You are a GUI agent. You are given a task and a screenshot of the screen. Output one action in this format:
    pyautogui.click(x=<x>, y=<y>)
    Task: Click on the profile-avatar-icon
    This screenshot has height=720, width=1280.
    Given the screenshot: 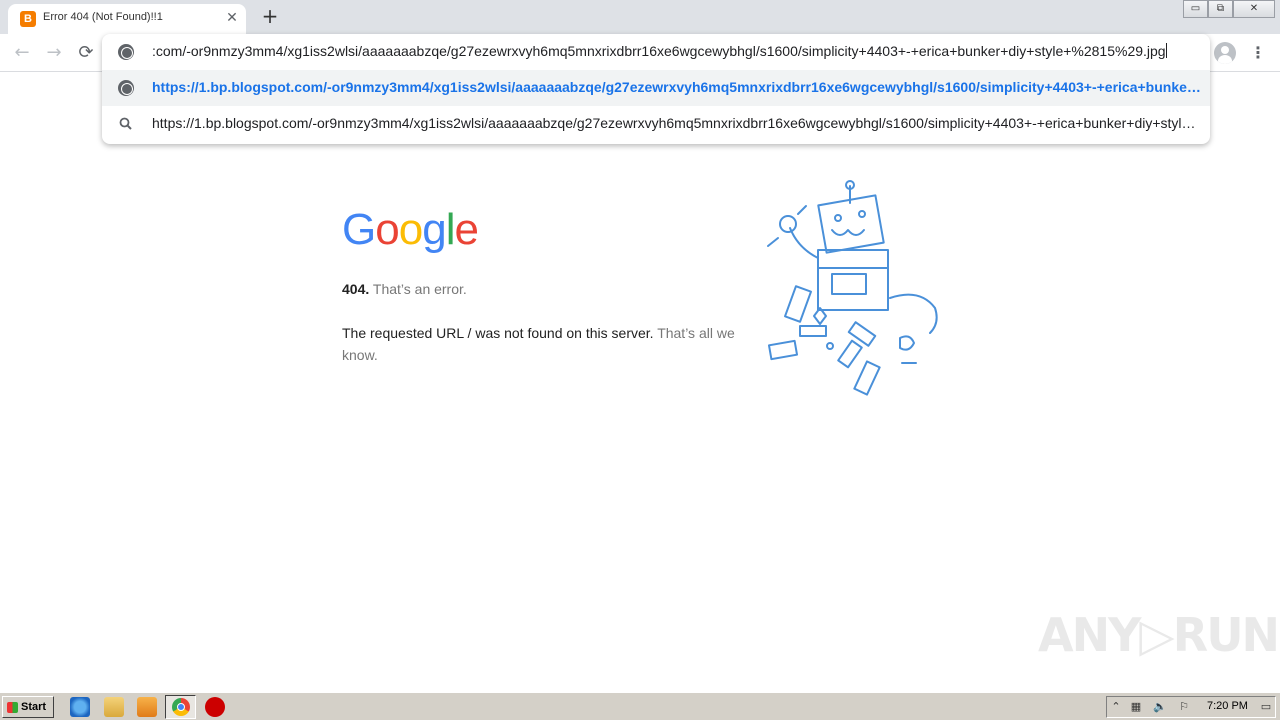 What is the action you would take?
    pyautogui.click(x=1225, y=53)
    